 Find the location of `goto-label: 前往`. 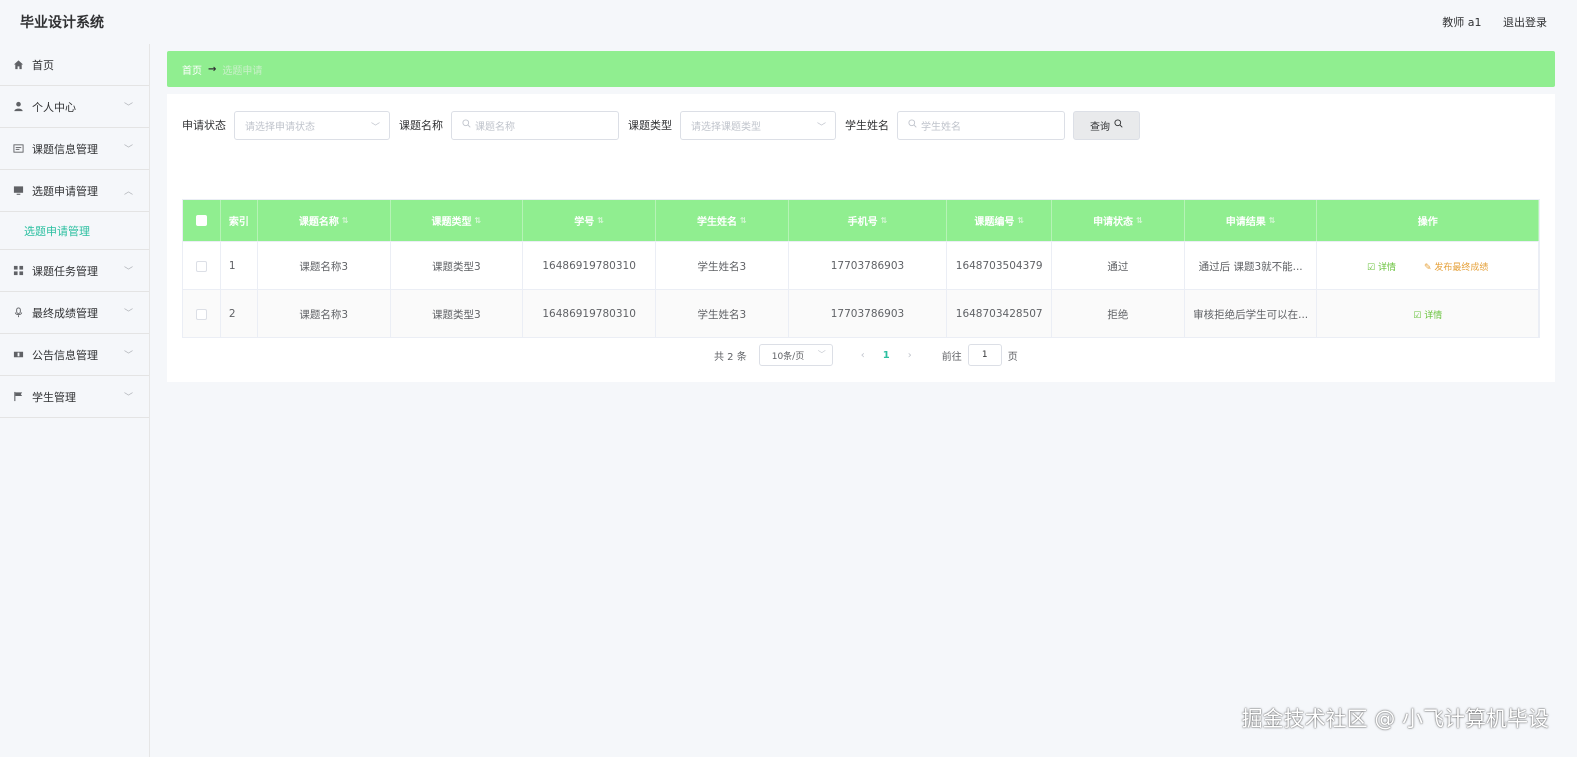

goto-label: 前往 is located at coordinates (951, 357).